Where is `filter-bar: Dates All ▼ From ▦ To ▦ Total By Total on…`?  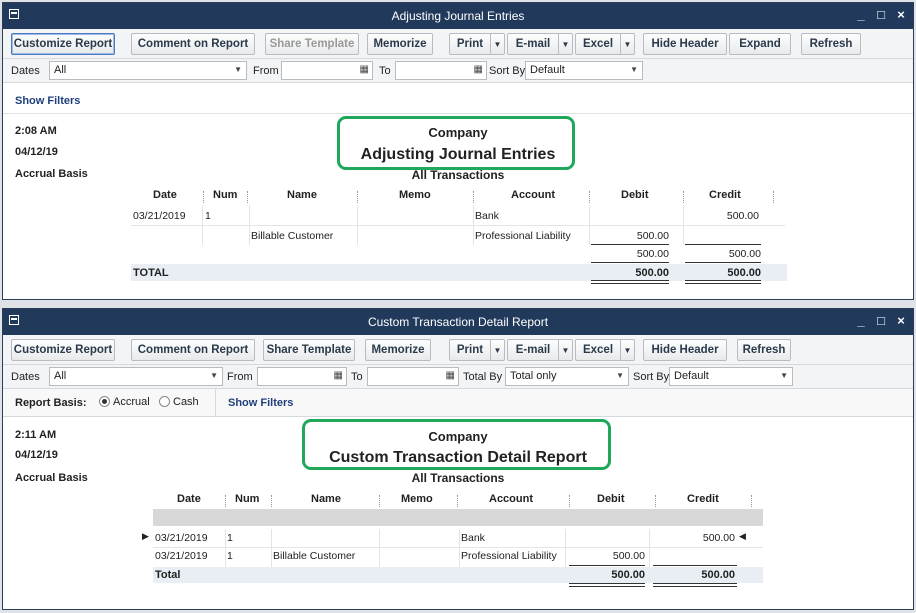 filter-bar: Dates All ▼ From ▦ To ▦ Total By Total on… is located at coordinates (458, 377).